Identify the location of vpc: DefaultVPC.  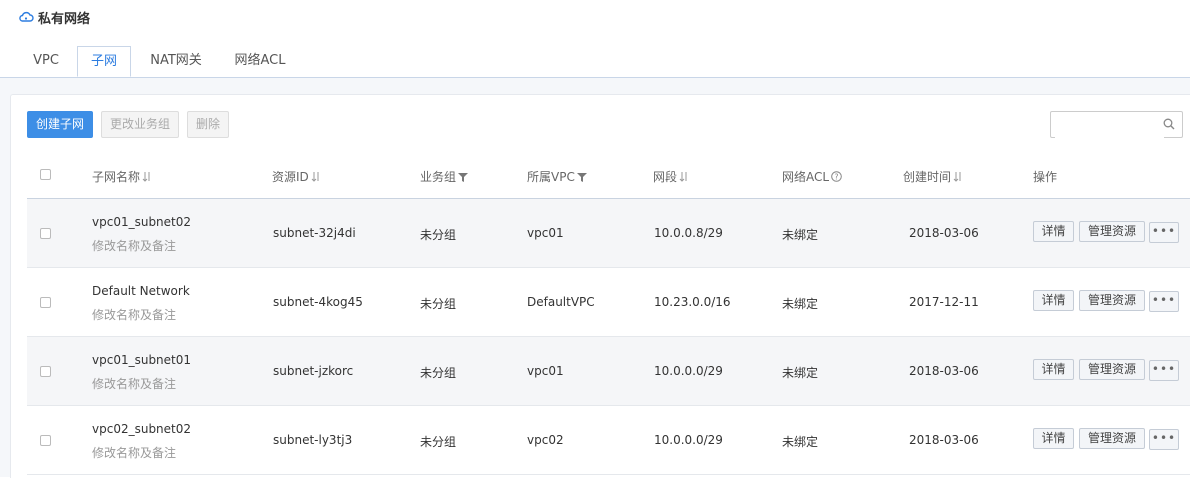
(561, 302).